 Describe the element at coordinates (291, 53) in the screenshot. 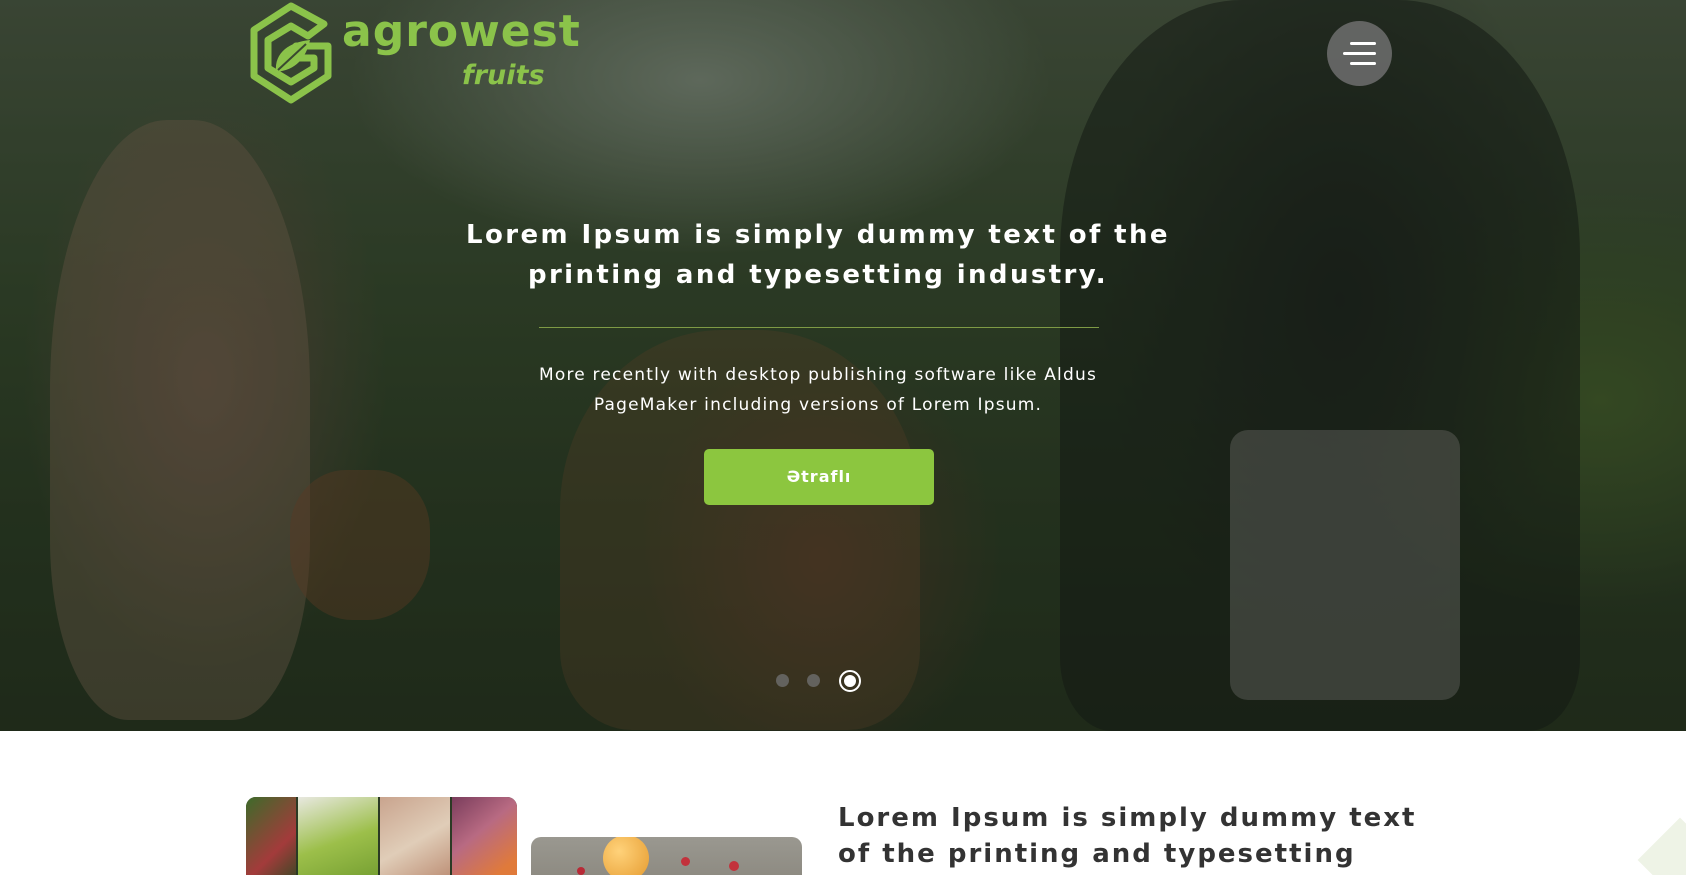

I see `leaf-g-logo-icon` at that location.